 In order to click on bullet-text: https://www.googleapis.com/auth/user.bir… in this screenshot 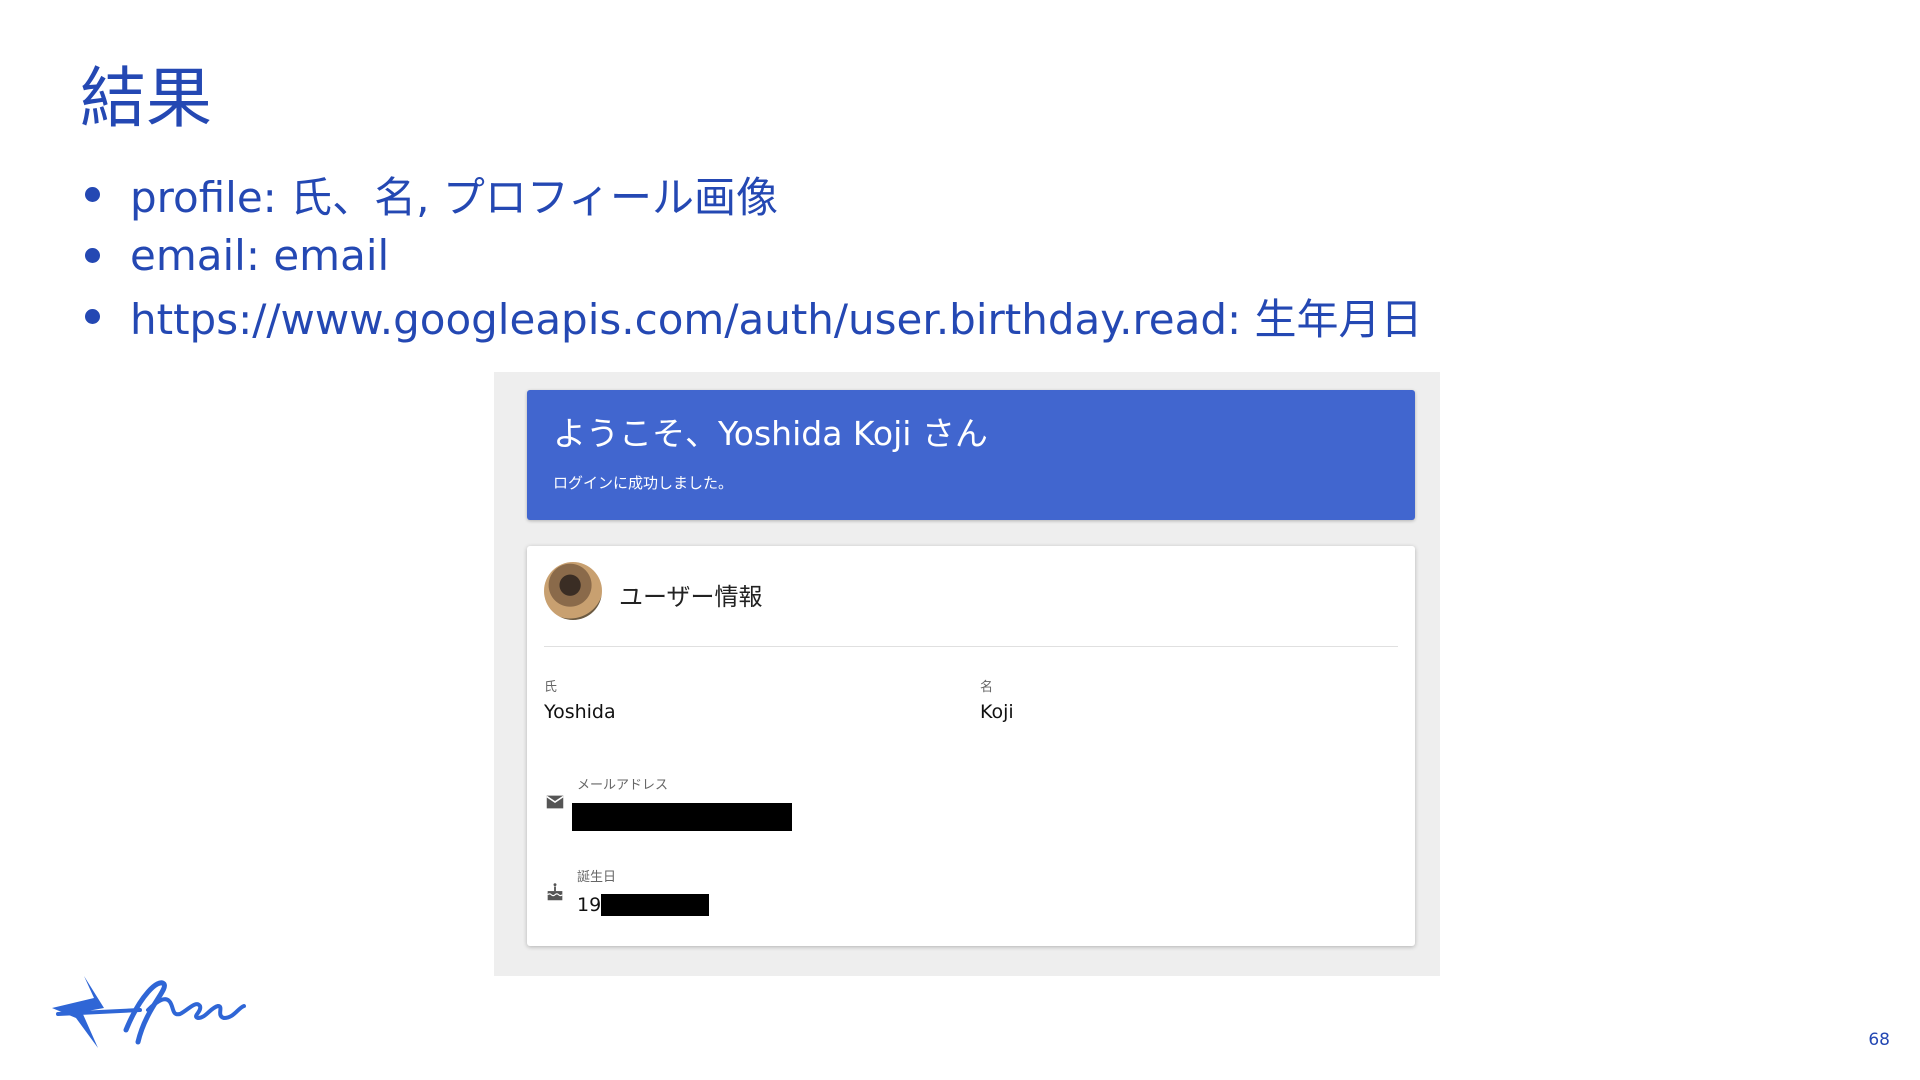, I will do `click(776, 319)`.